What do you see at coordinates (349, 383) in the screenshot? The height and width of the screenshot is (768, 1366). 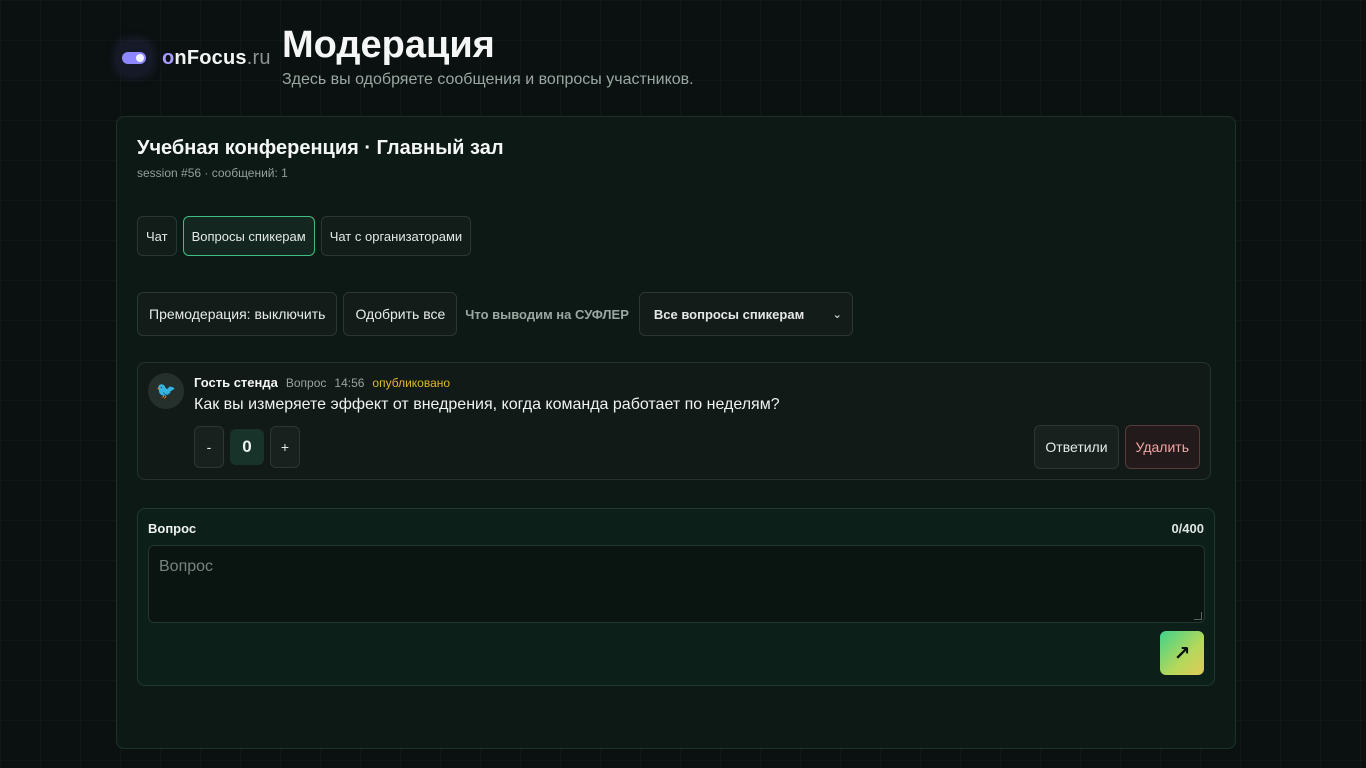 I see `message-time: 14:56` at bounding box center [349, 383].